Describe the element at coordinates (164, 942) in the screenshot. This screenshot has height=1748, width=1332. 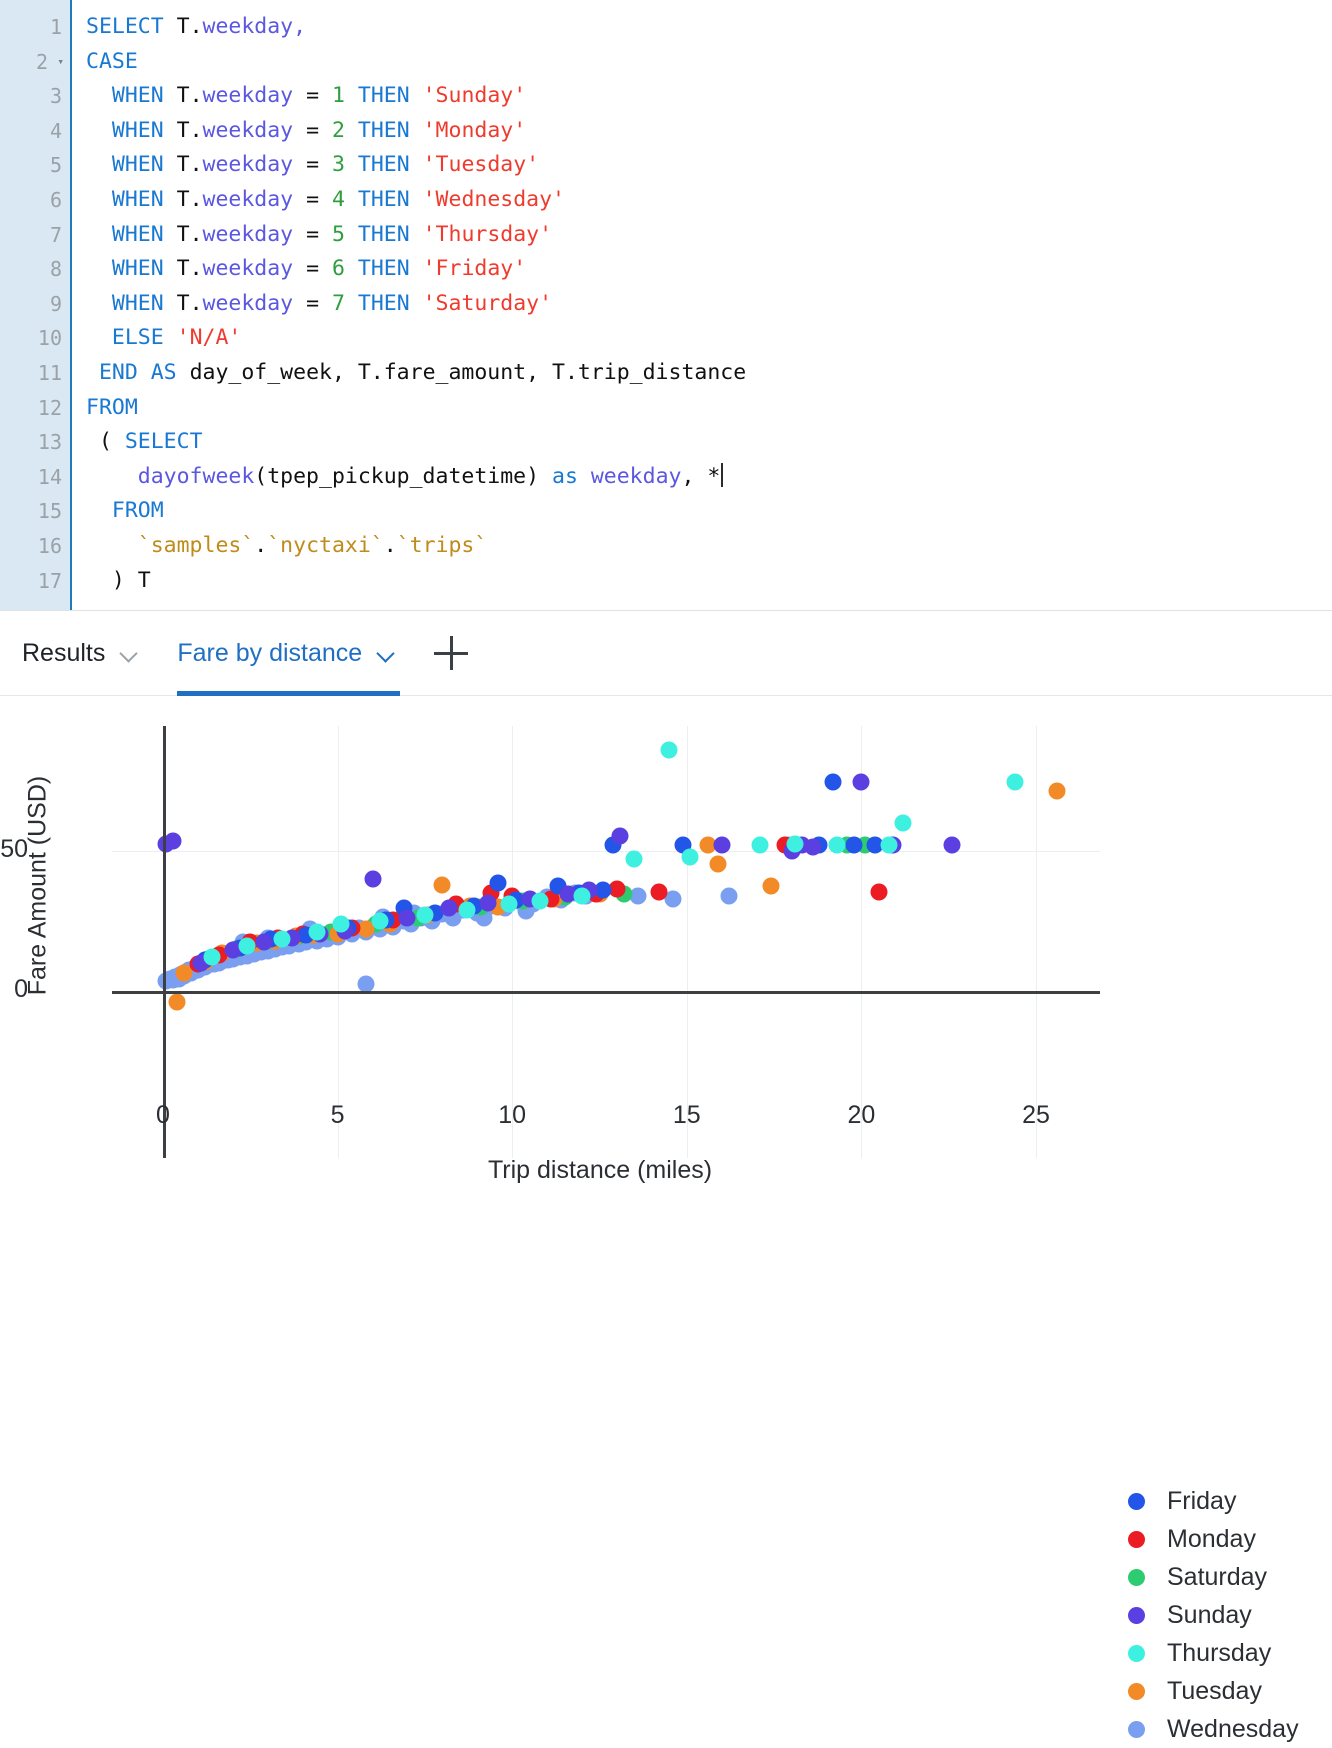
I see `y-axis-line` at that location.